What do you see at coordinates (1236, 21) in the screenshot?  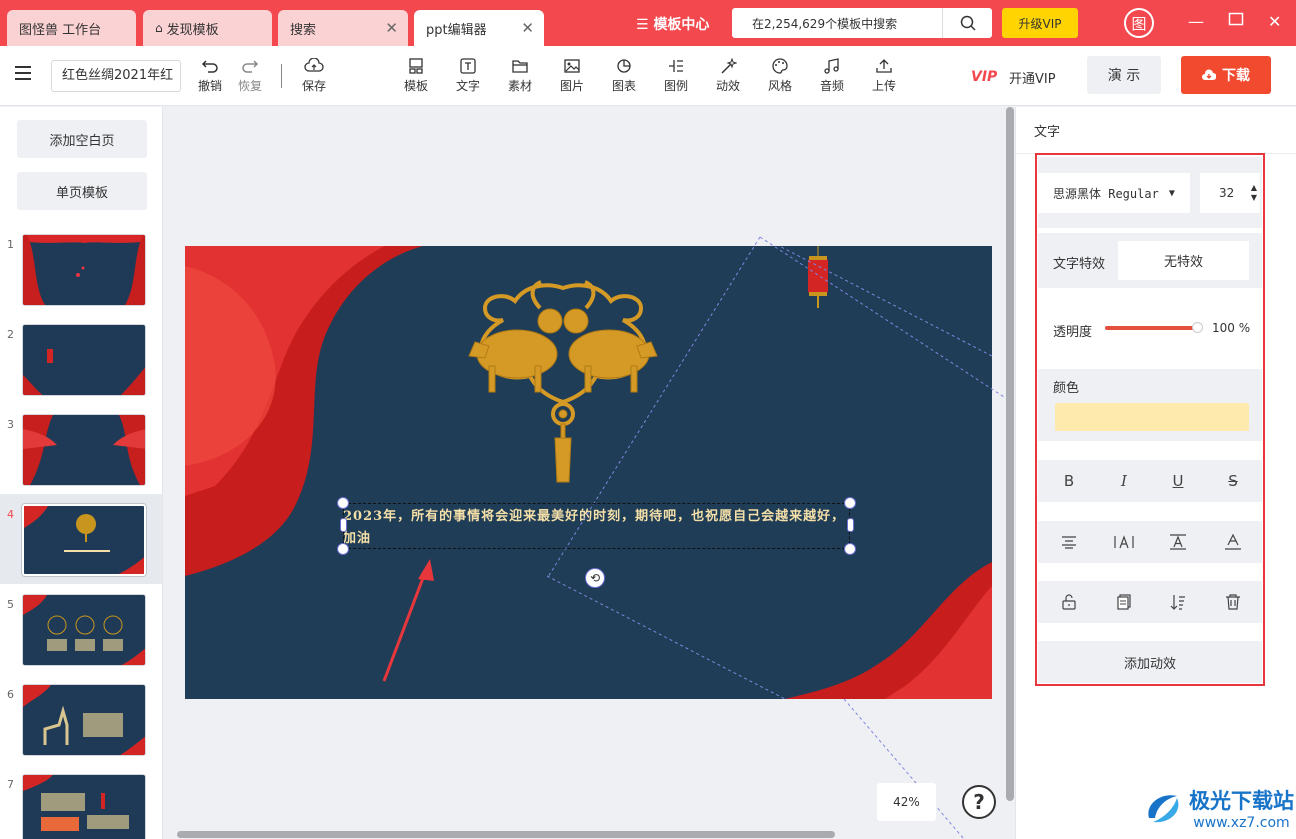 I see `maximize-icon` at bounding box center [1236, 21].